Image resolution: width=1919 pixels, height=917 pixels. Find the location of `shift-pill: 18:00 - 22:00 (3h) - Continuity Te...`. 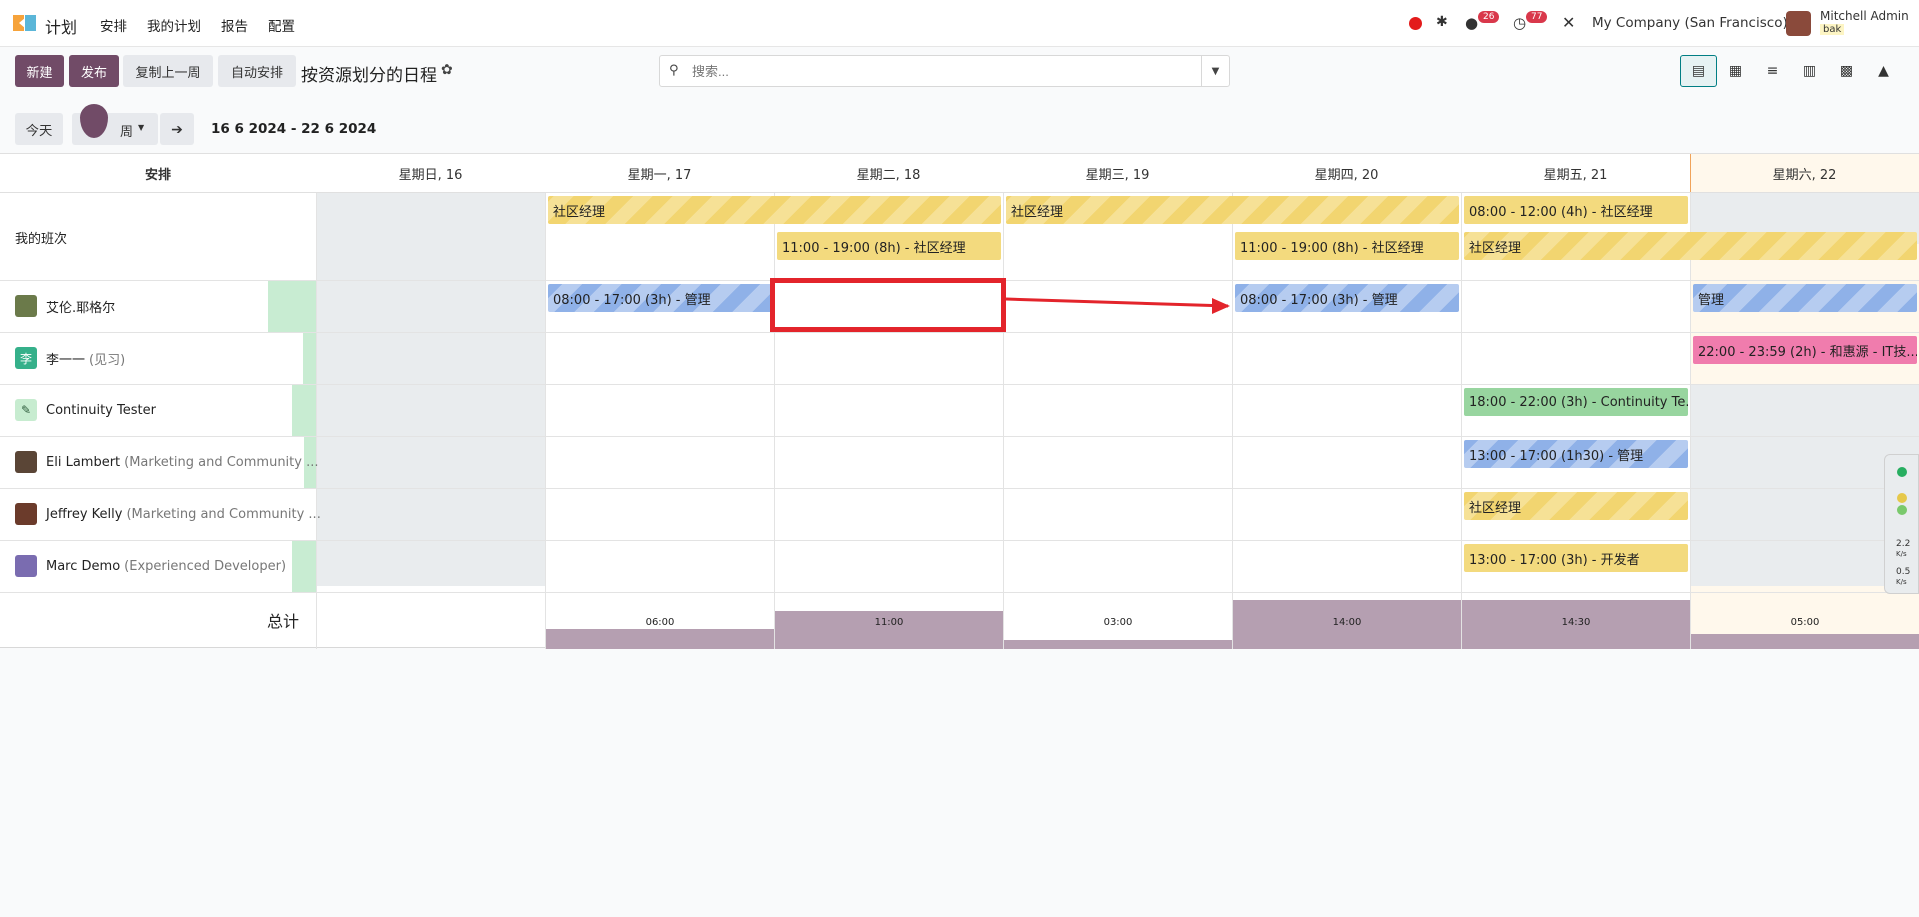

shift-pill: 18:00 - 22:00 (3h) - Continuity Te... is located at coordinates (1576, 402).